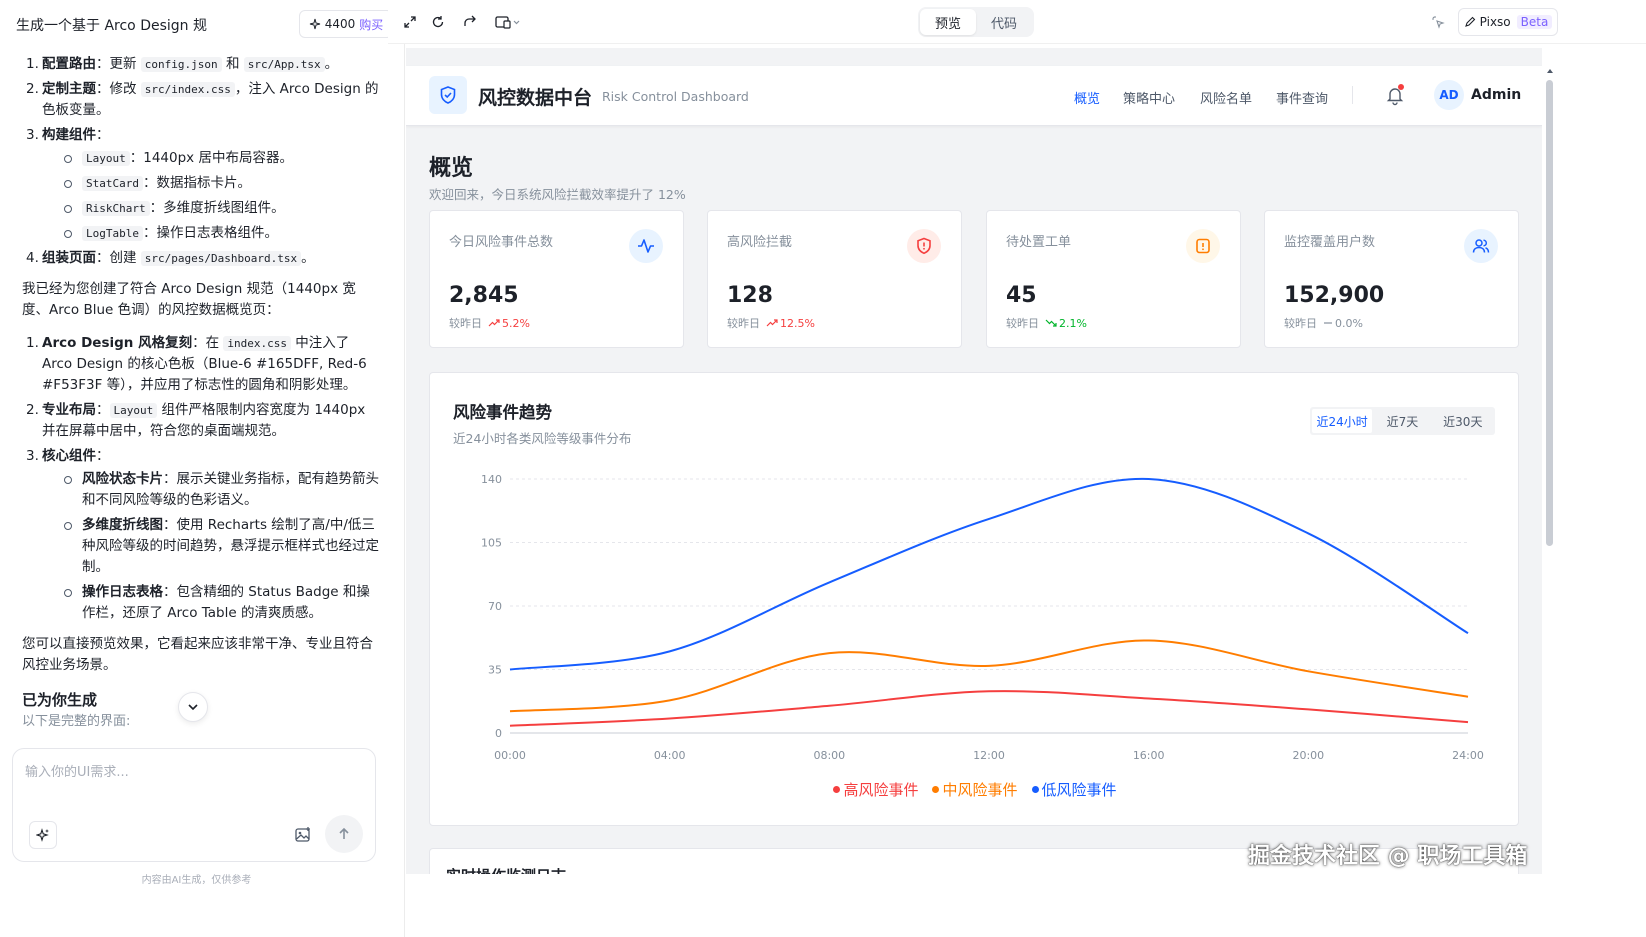 The height and width of the screenshot is (937, 1646). I want to click on point-text: ：在, so click(208, 343).